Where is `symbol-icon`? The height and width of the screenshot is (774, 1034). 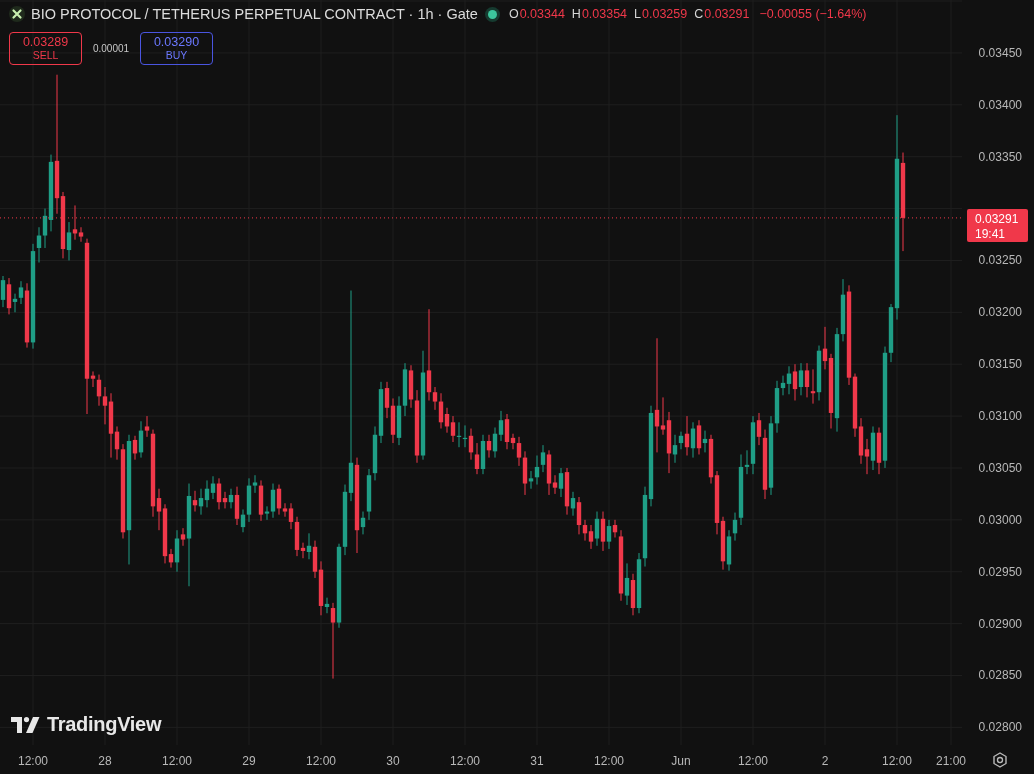
symbol-icon is located at coordinates (17, 14).